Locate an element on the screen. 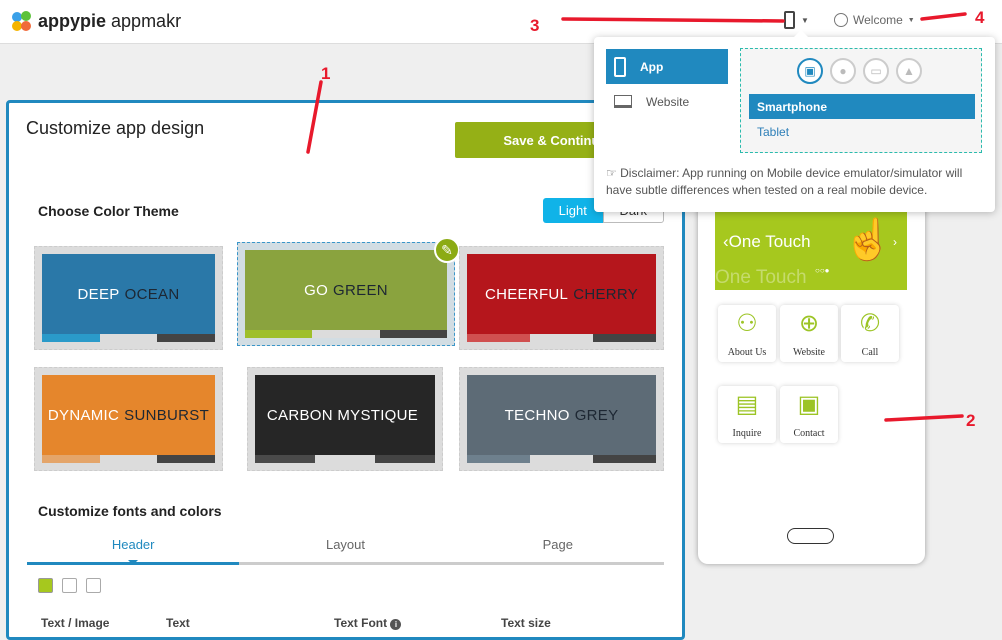  annotation-1: 1 is located at coordinates (326, 73).